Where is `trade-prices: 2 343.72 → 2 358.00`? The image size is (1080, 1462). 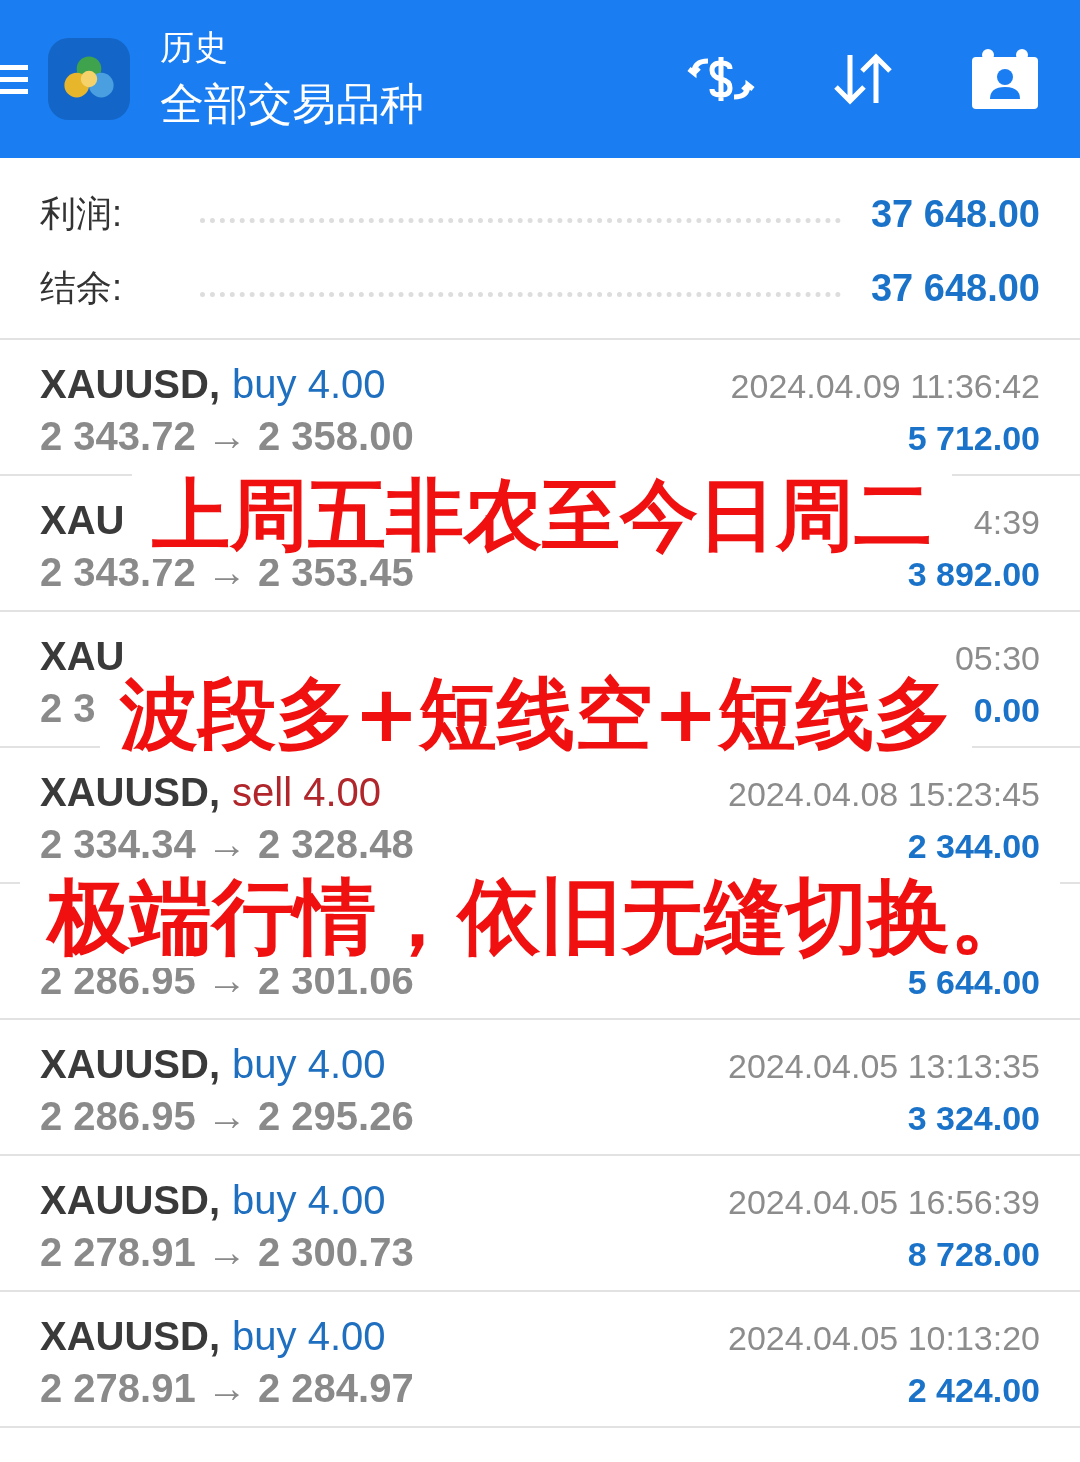
trade-prices: 2 343.72 → 2 358.00 is located at coordinates (227, 436).